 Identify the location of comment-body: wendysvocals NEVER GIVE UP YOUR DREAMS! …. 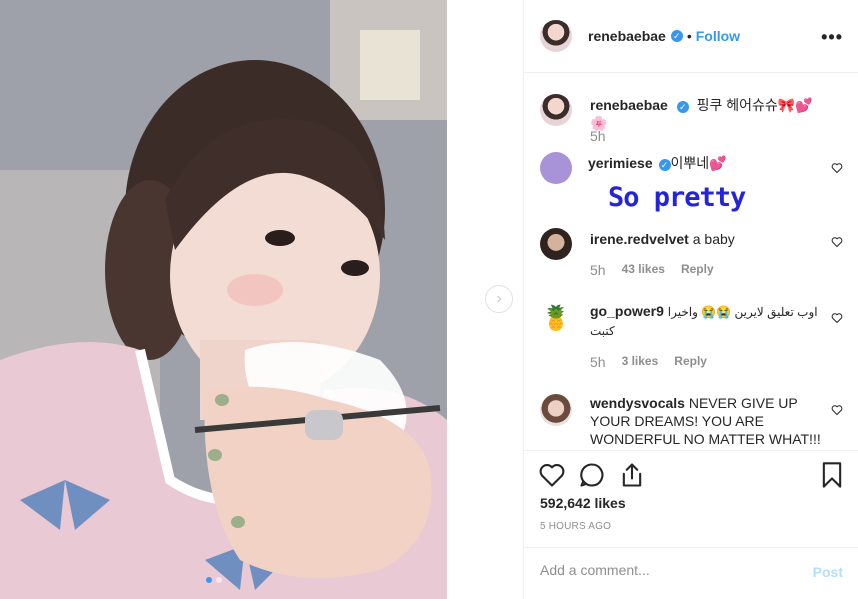
(707, 421).